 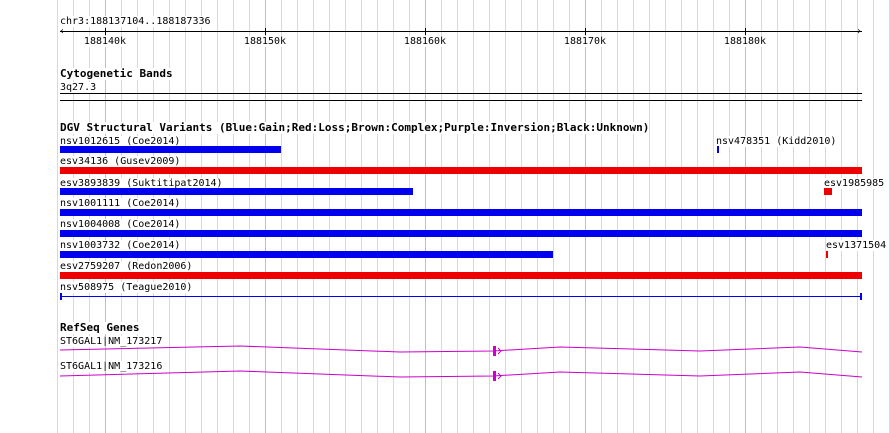 What do you see at coordinates (461, 363) in the screenshot?
I see `gene-models` at bounding box center [461, 363].